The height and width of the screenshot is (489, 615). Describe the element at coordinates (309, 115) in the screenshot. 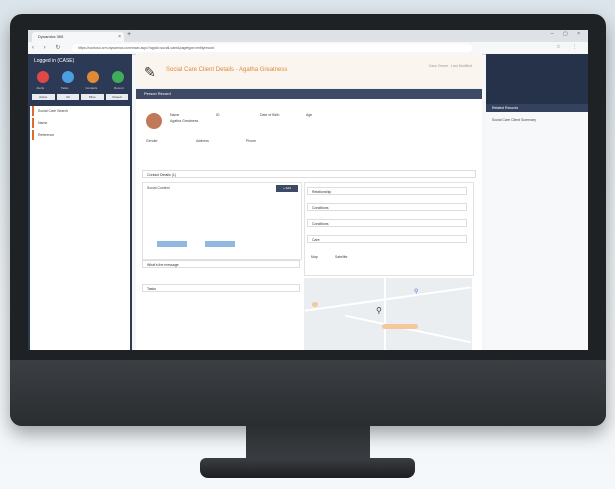

I see `age-label: Age` at that location.